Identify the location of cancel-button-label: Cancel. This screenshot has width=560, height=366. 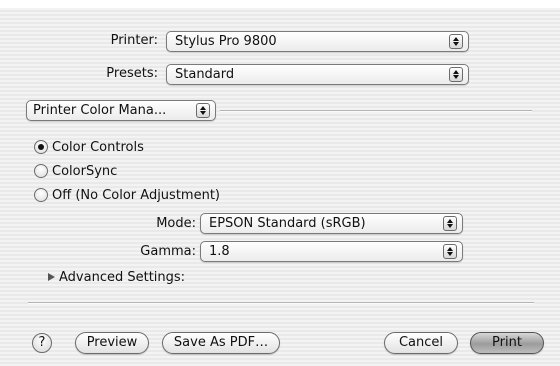
(421, 342).